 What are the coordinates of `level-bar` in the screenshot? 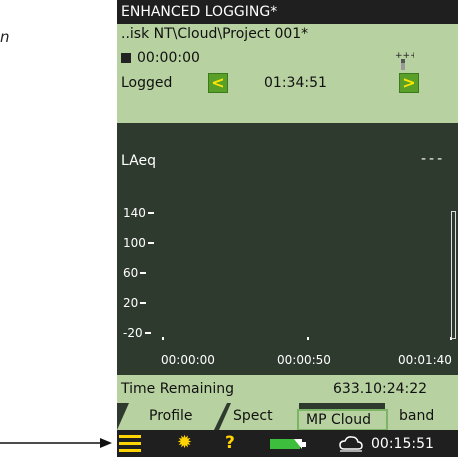 It's located at (453, 275).